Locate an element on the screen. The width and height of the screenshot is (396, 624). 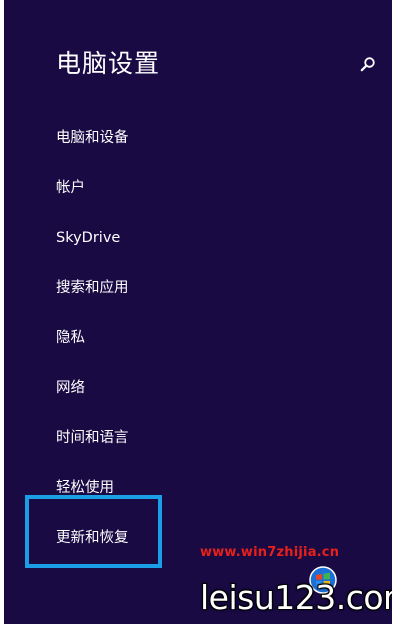
nav-item-network: 网络 is located at coordinates (92, 397).